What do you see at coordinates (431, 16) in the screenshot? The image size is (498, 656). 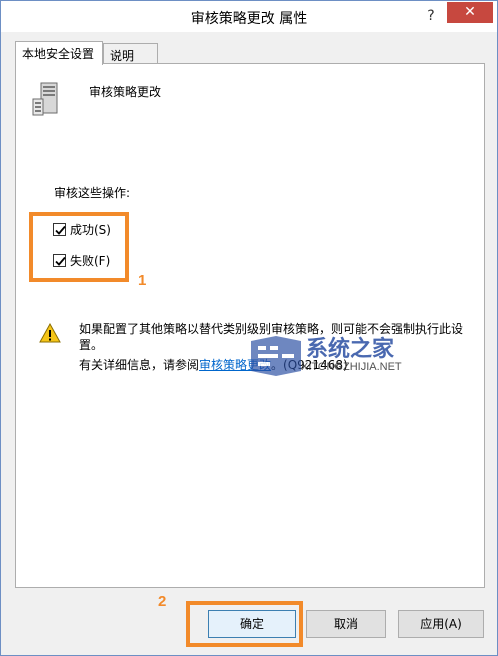 I see `help-button: ?` at bounding box center [431, 16].